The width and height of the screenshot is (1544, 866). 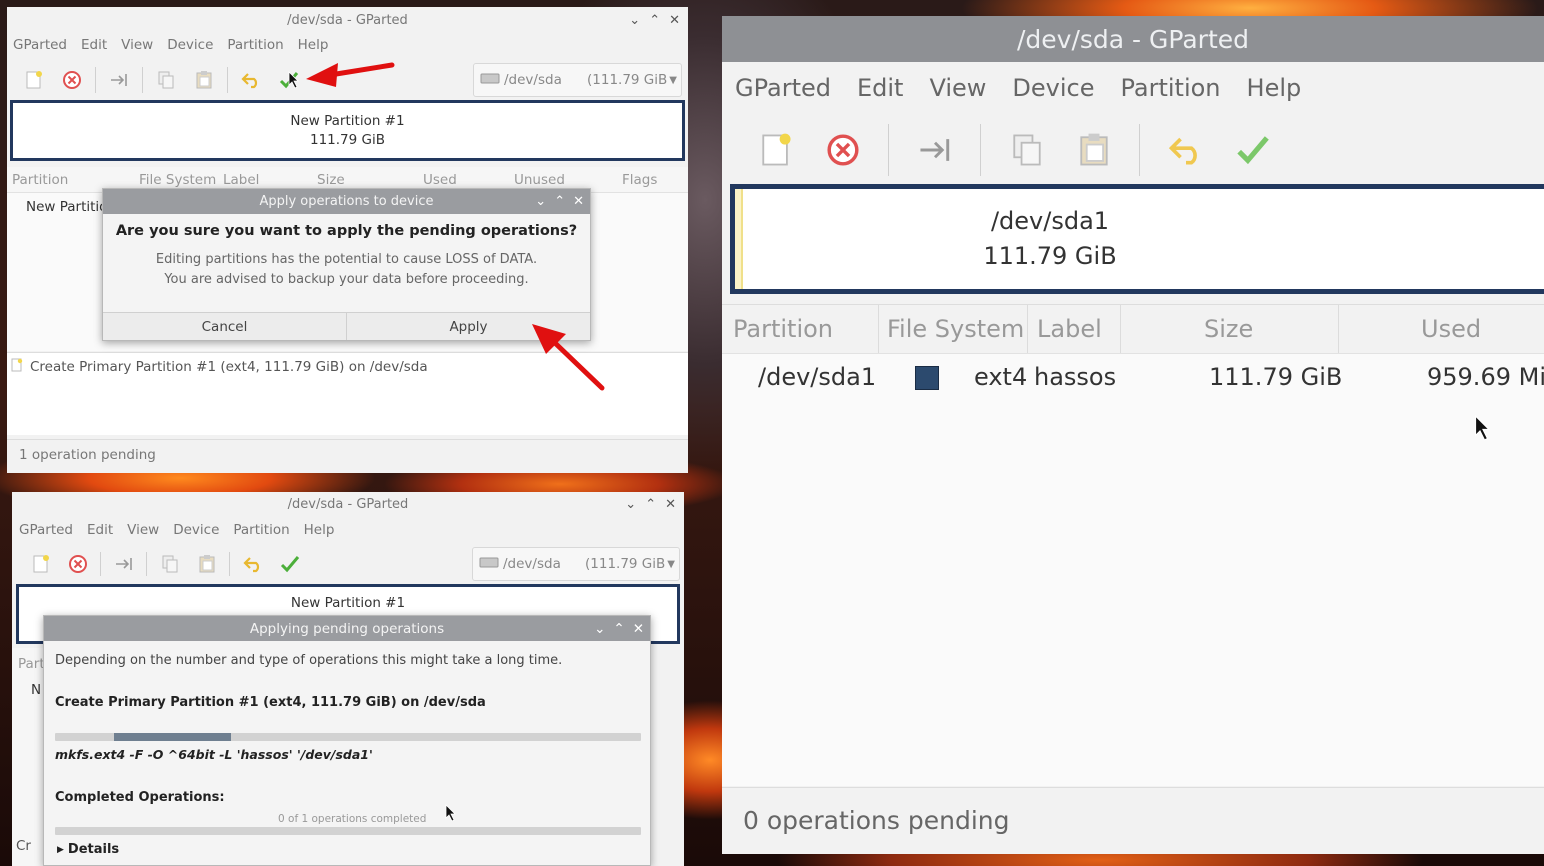 What do you see at coordinates (876, 820) in the screenshot?
I see `status-text: 0 operations pending` at bounding box center [876, 820].